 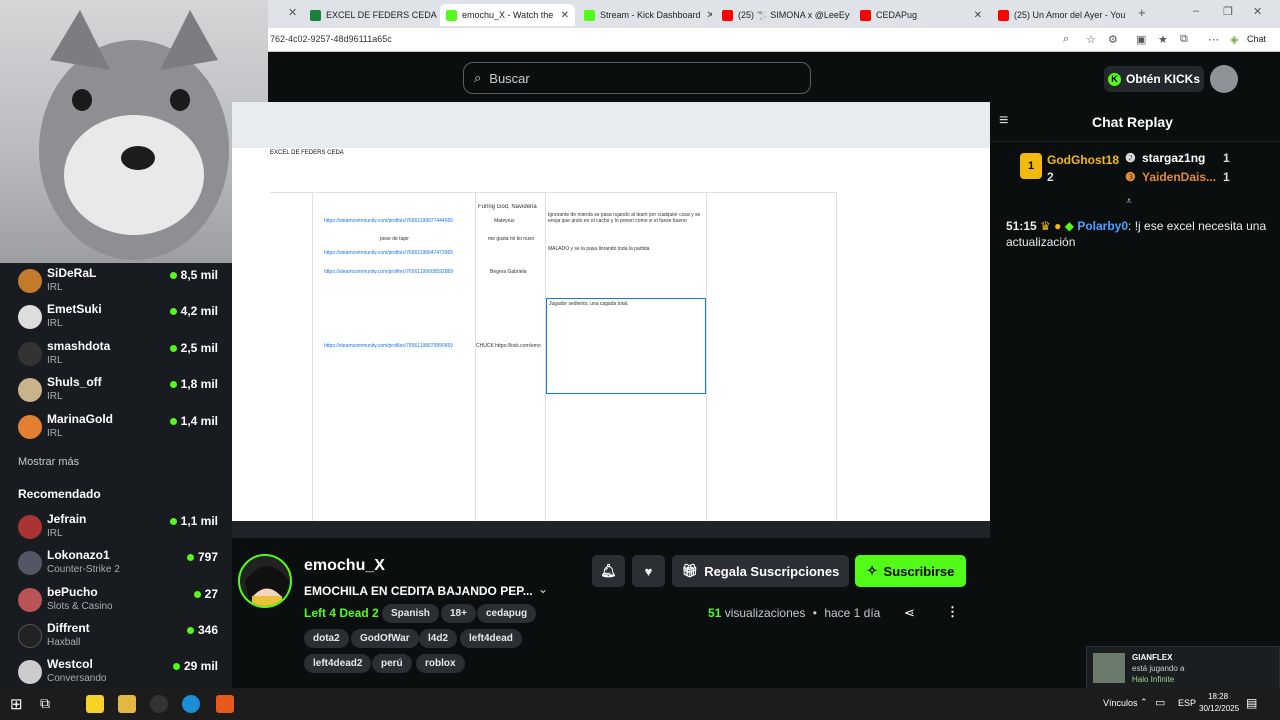 What do you see at coordinates (543, 589) in the screenshot?
I see `chevron-down-icon: ⌄` at bounding box center [543, 589].